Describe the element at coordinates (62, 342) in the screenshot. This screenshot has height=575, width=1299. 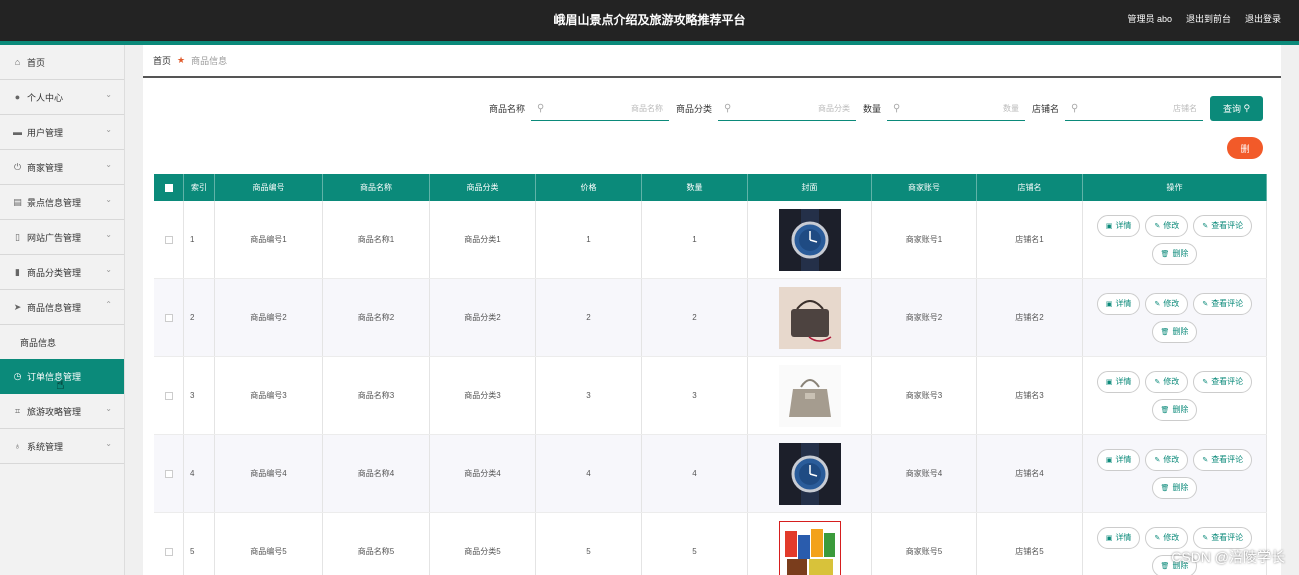
I see `sidebar-subitem-product-info: 商品信息` at that location.